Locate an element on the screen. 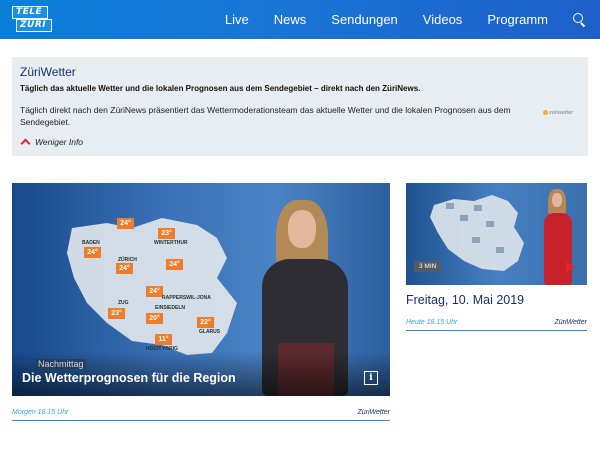 The width and height of the screenshot is (600, 450). city-label: WINTERTHUR is located at coordinates (171, 243).